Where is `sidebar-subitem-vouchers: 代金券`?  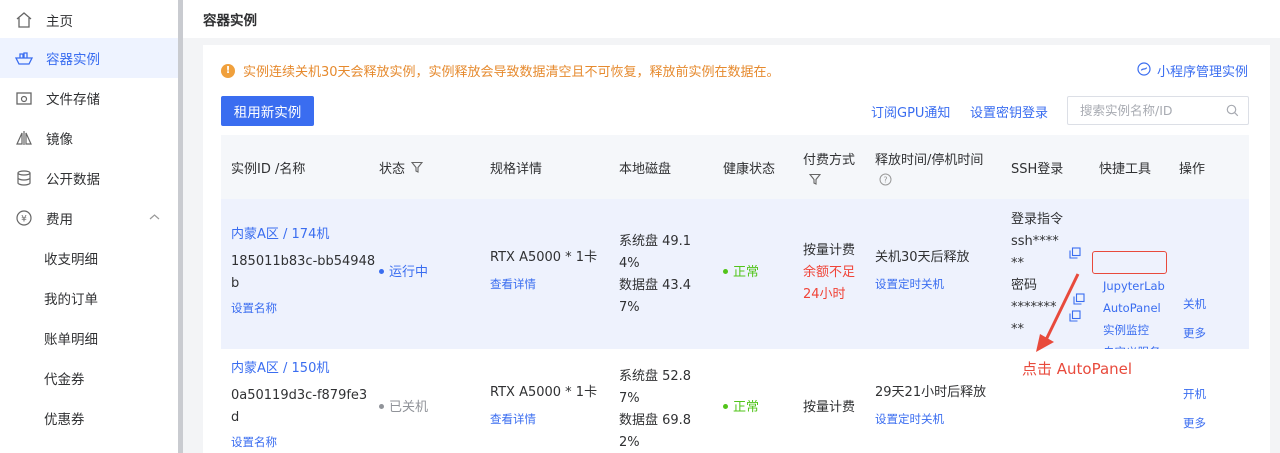
sidebar-subitem-vouchers: 代金券 is located at coordinates (89, 378).